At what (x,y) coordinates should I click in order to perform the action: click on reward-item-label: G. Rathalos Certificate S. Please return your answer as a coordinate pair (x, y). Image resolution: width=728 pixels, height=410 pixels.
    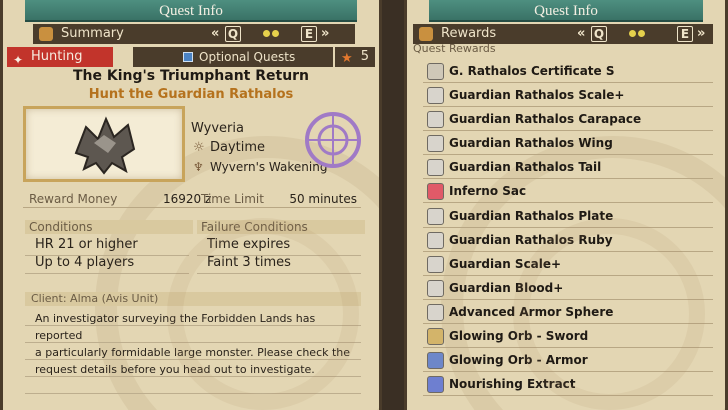
    Looking at the image, I should click on (532, 71).